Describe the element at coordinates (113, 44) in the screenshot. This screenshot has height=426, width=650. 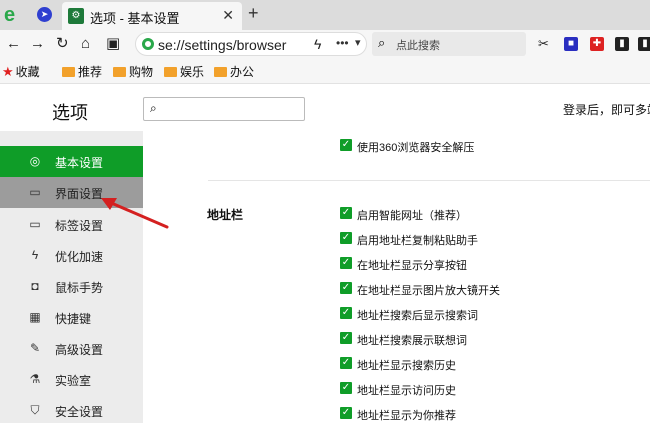
I see `briefcase-icon: ▣` at that location.